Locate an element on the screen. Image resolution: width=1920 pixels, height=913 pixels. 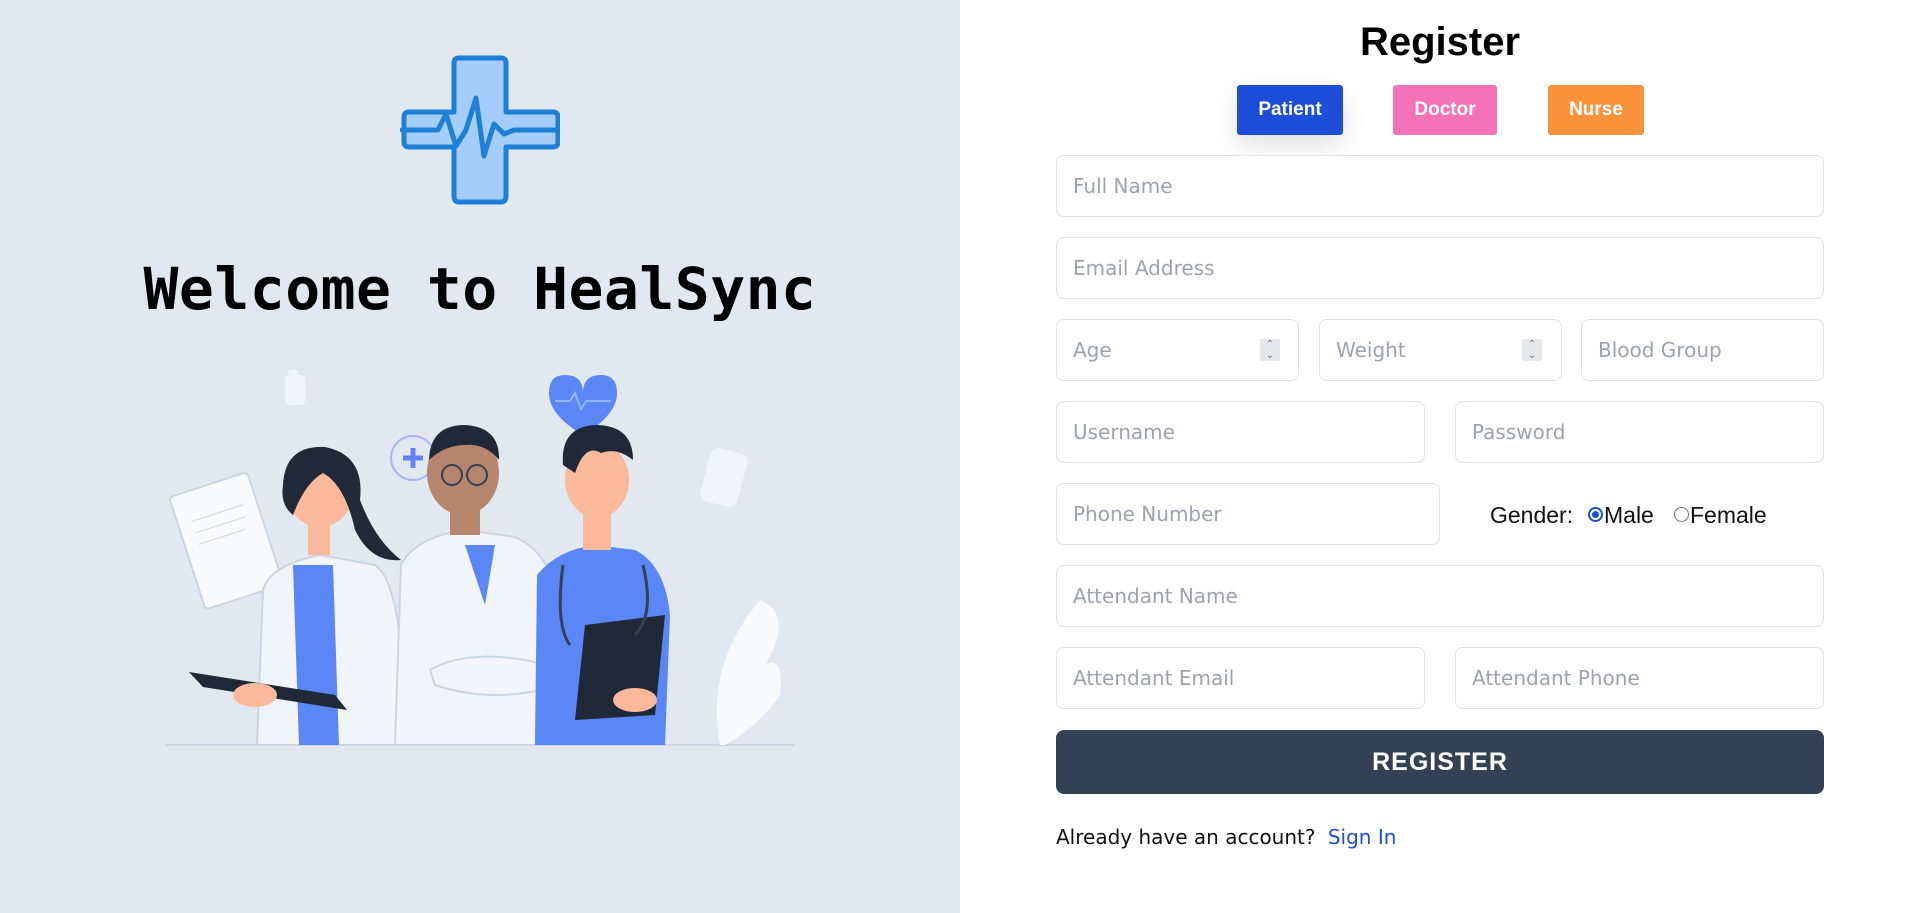
gender-female-radio is located at coordinates (1681, 514).